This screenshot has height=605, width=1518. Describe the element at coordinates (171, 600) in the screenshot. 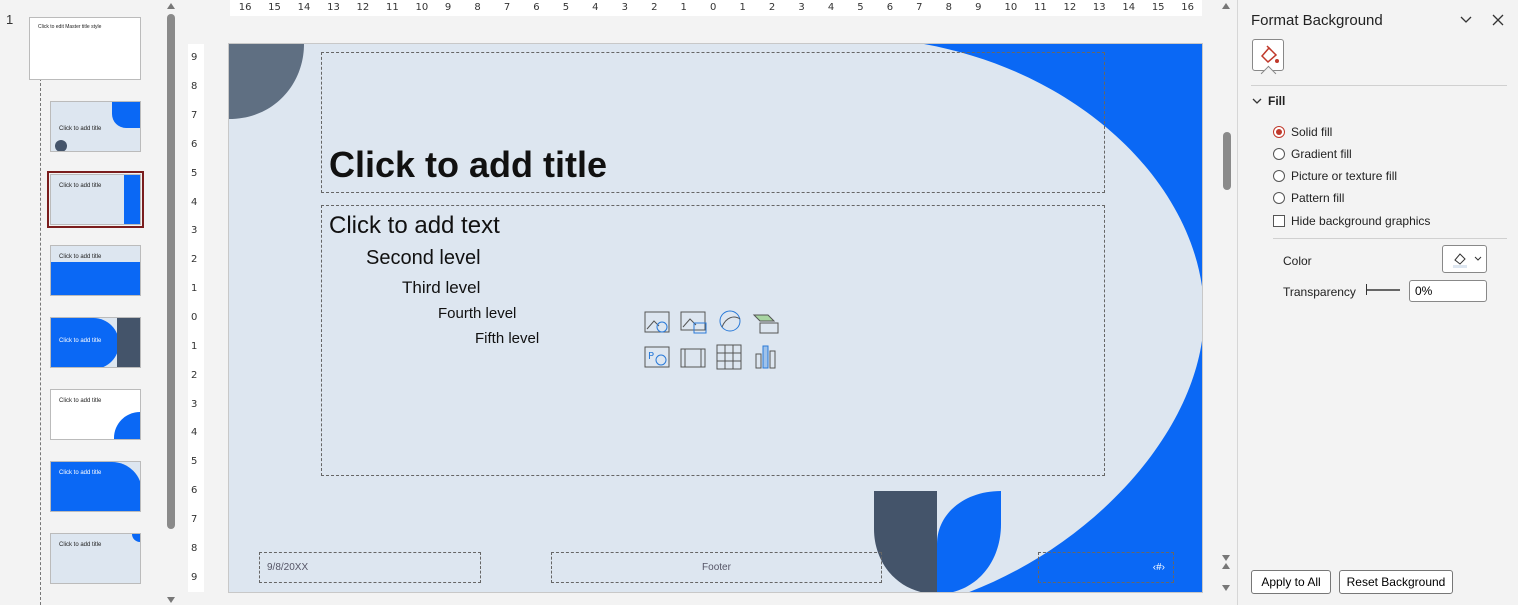

I see `scroll-down-icon` at that location.